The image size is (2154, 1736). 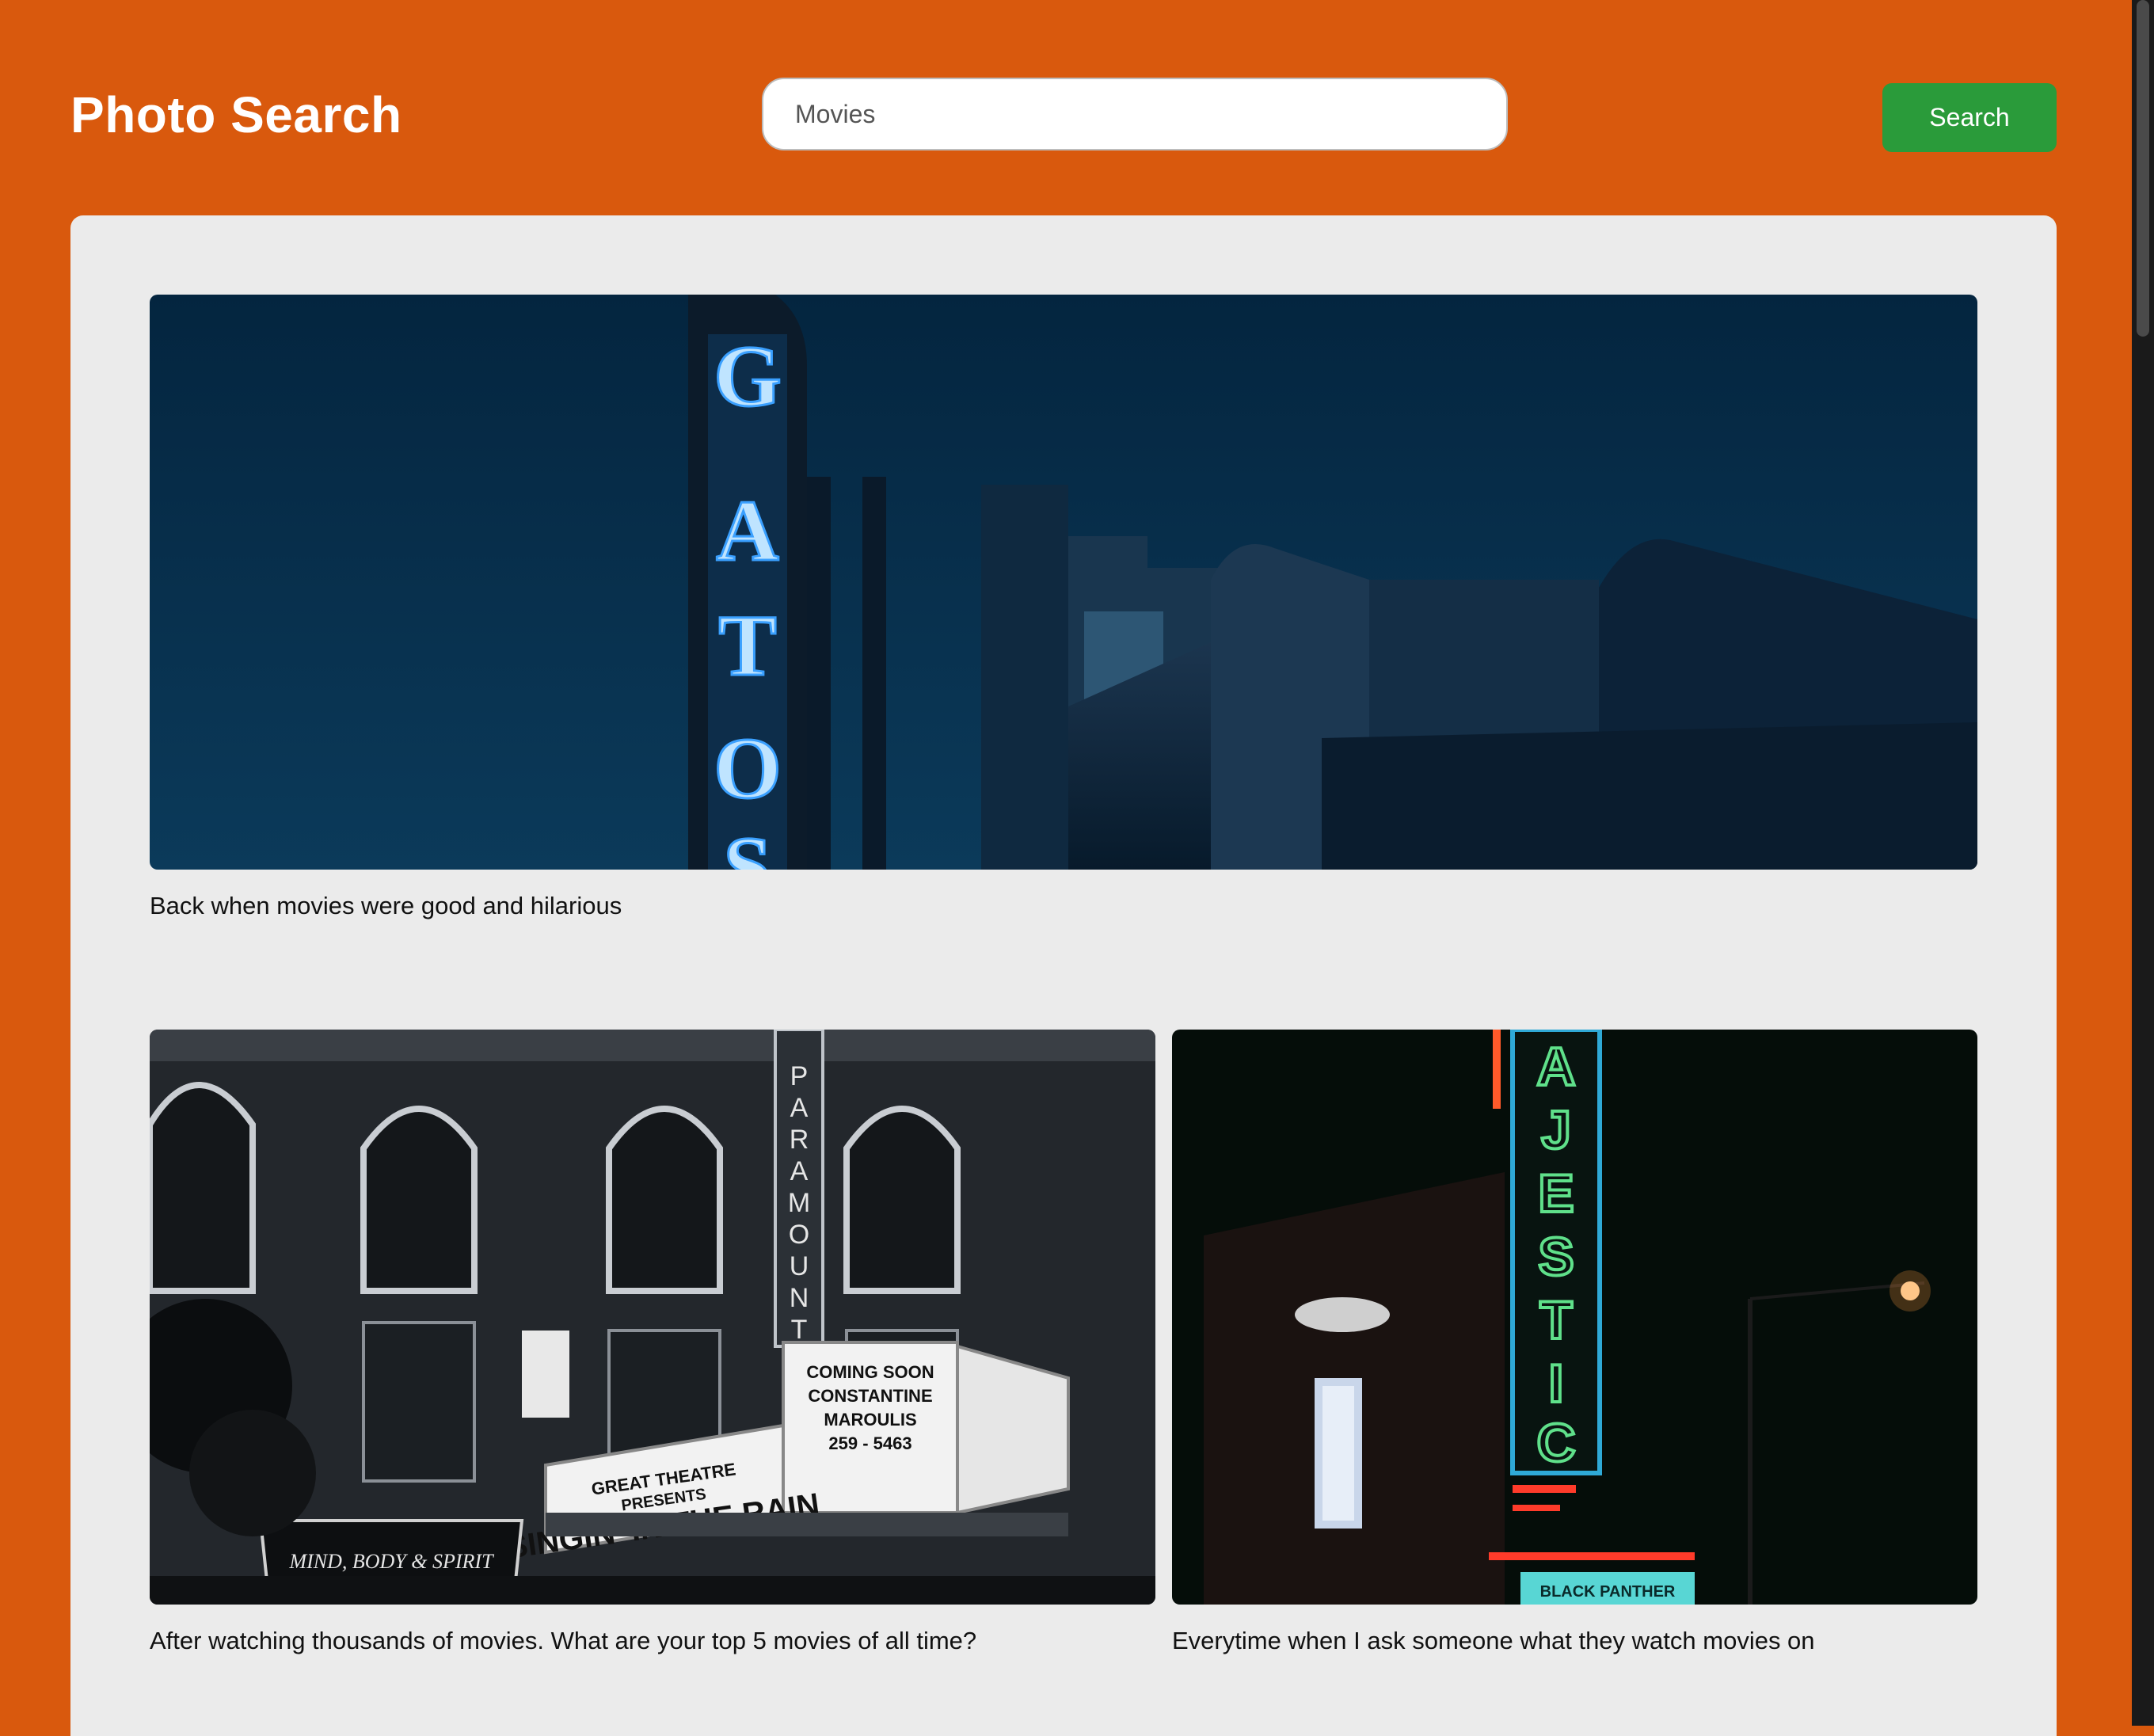 I want to click on search-button: Search, so click(x=1969, y=118).